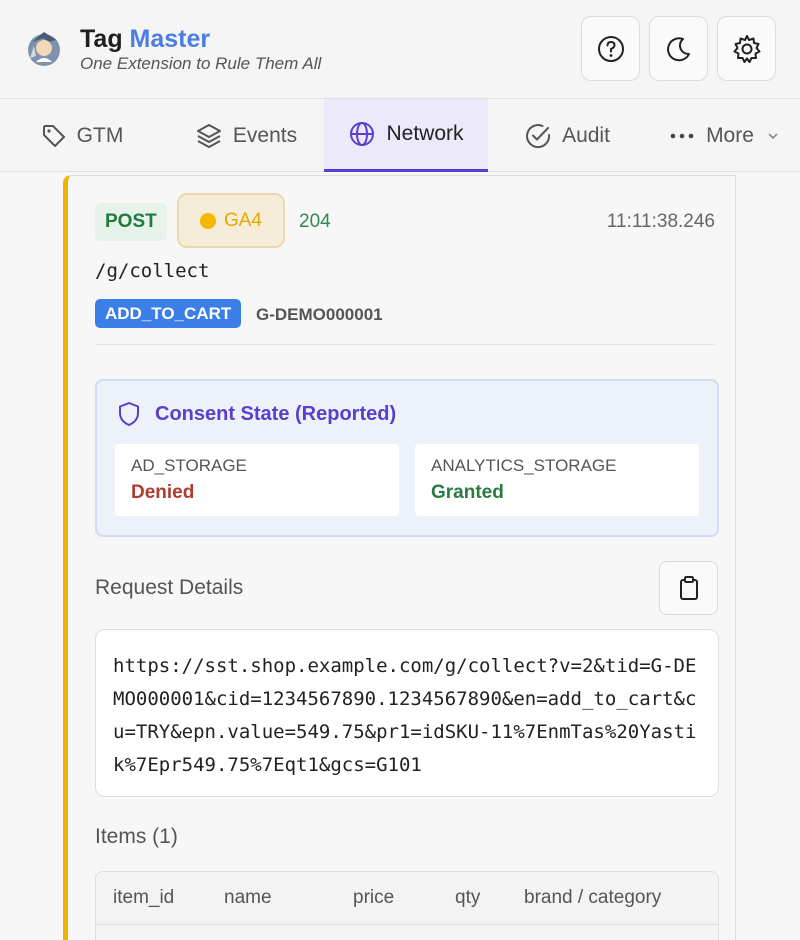  I want to click on help-circle-icon, so click(610, 48).